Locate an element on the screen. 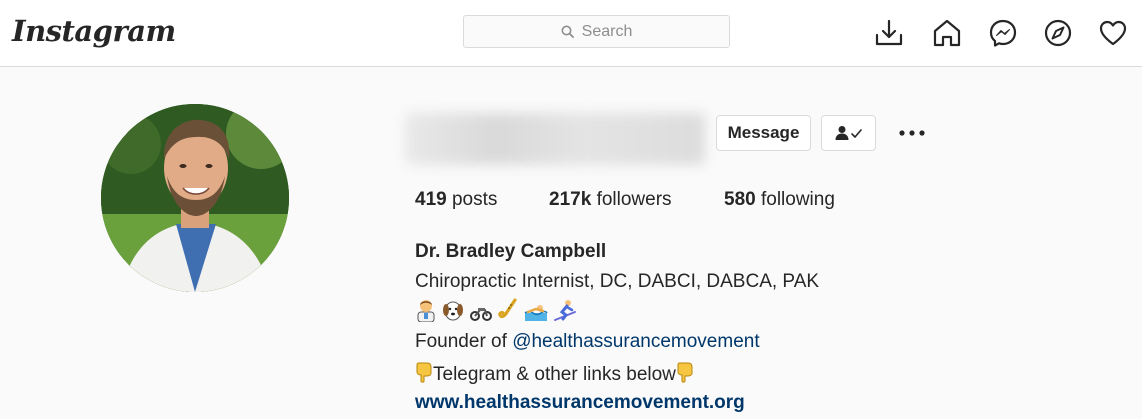 The image size is (1142, 419). posts-count: 419 posts is located at coordinates (456, 200).